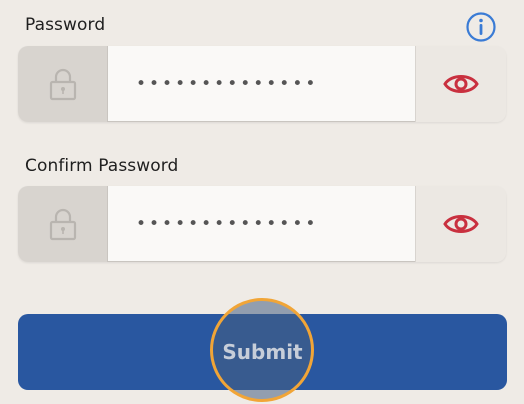 Image resolution: width=524 pixels, height=404 pixels. I want to click on password-label: Password, so click(65, 25).